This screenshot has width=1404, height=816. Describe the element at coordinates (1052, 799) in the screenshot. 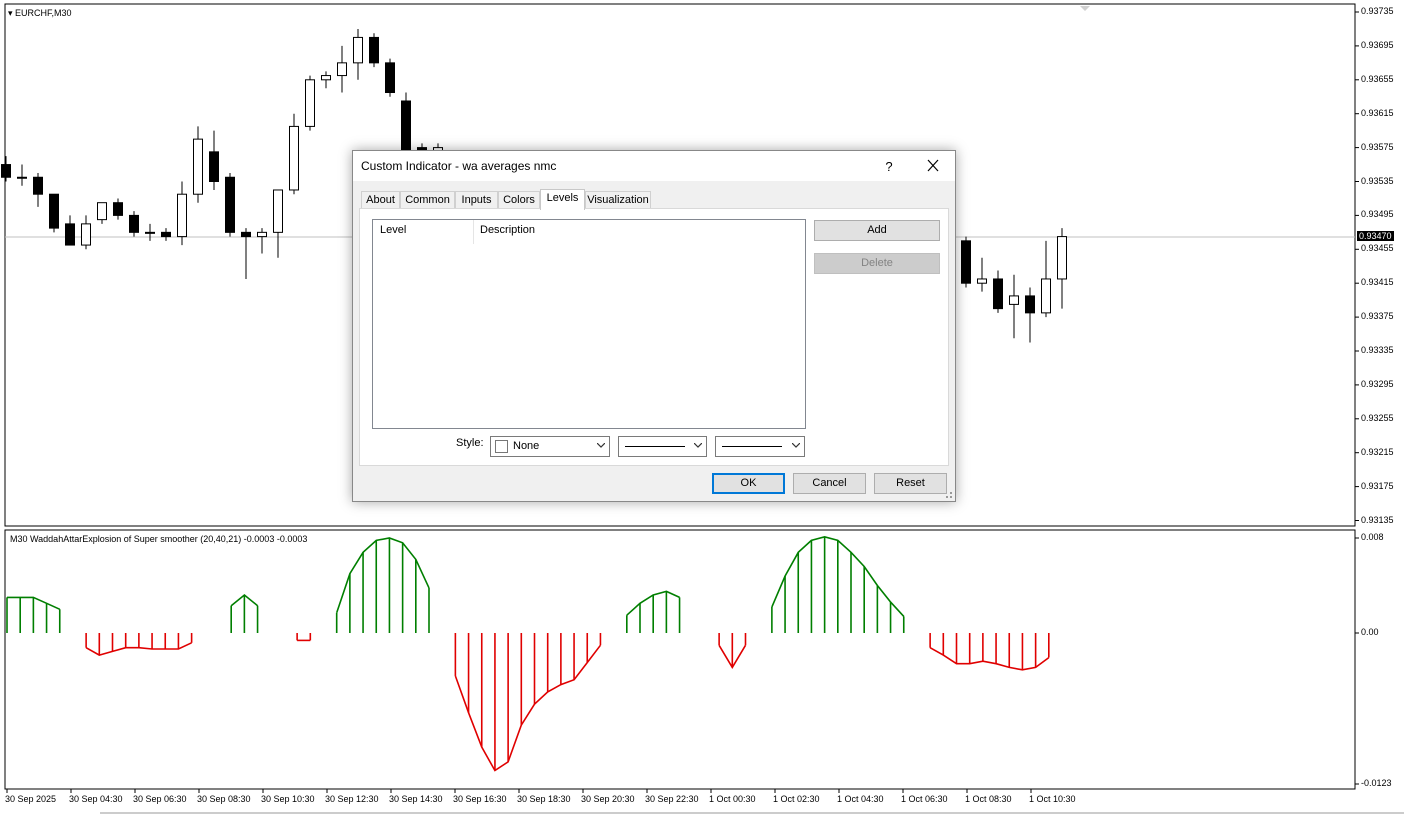

I see `time-tick-label: 1 Oct 10:30` at that location.